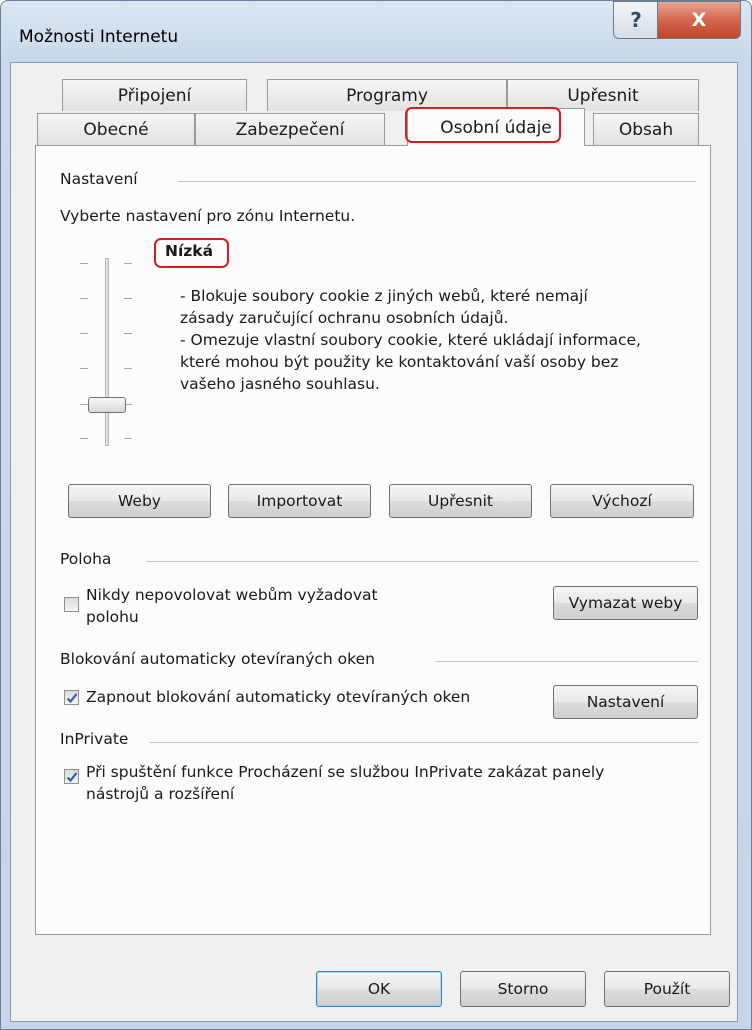  I want to click on location-section-label: Poloha, so click(91, 559).